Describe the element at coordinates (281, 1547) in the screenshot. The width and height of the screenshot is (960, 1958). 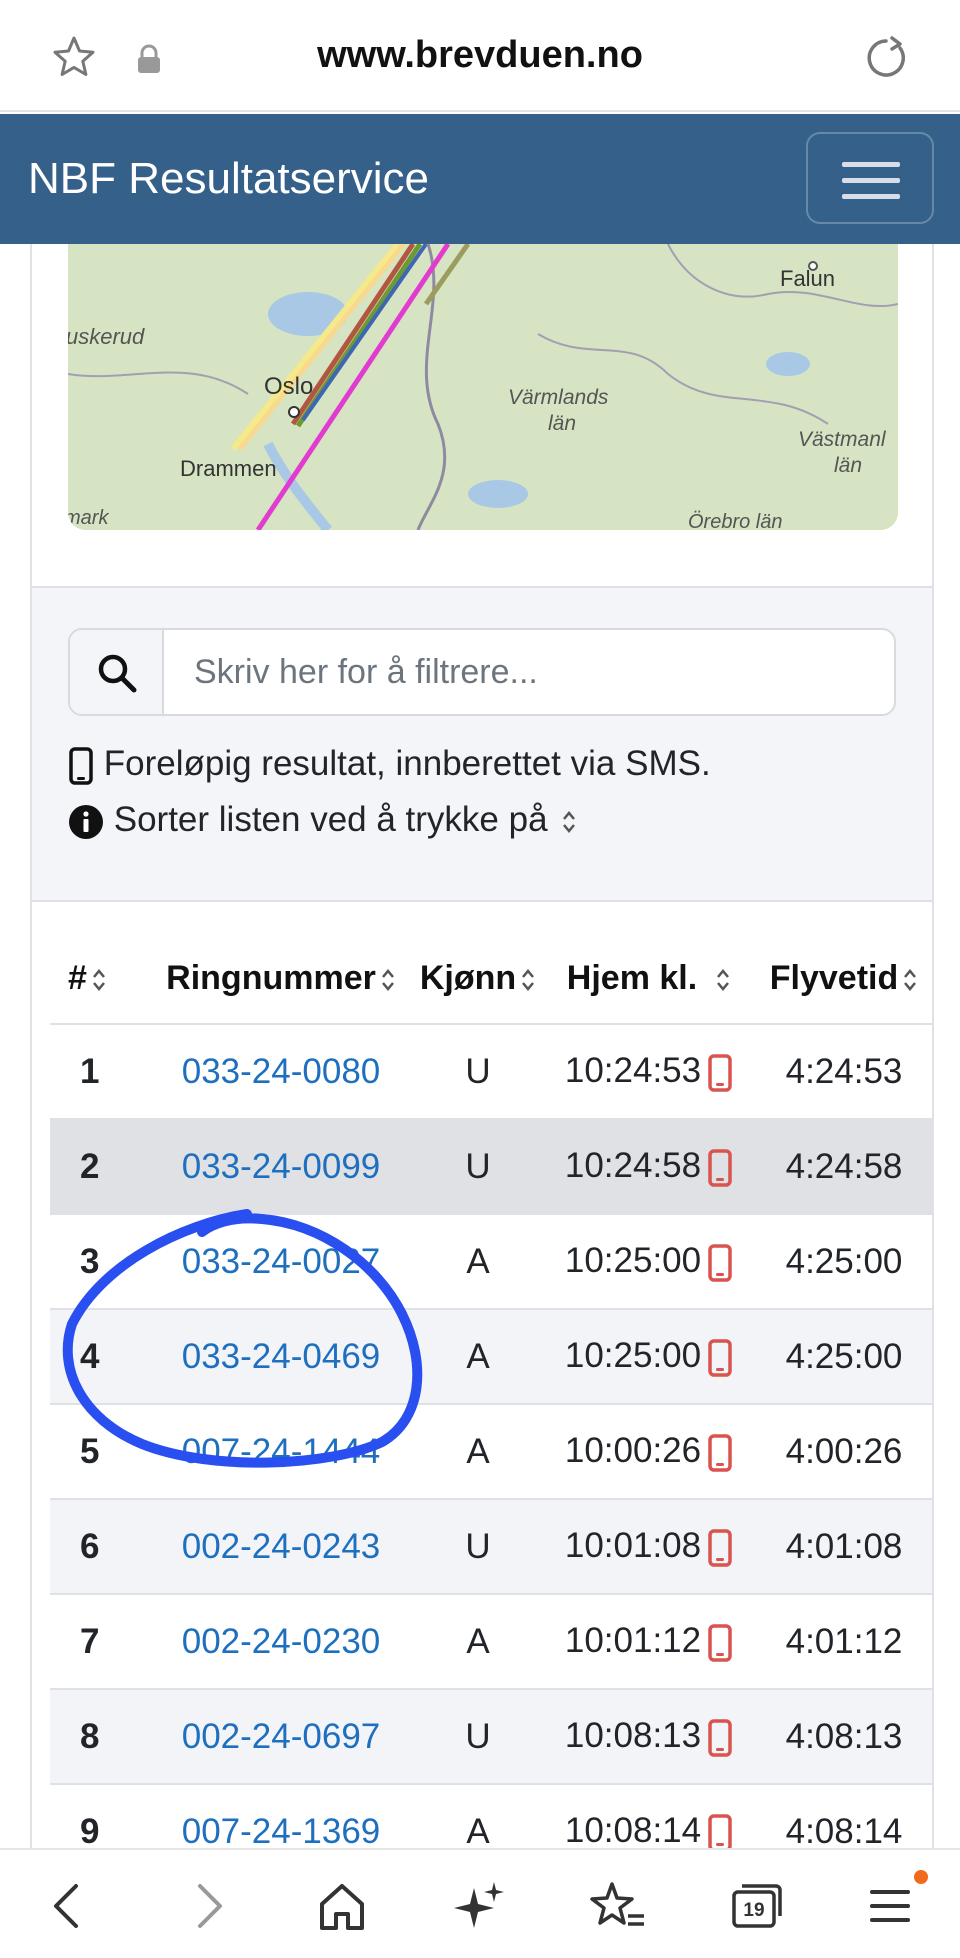
I see `ringnummer-link: 002-24-0243` at that location.